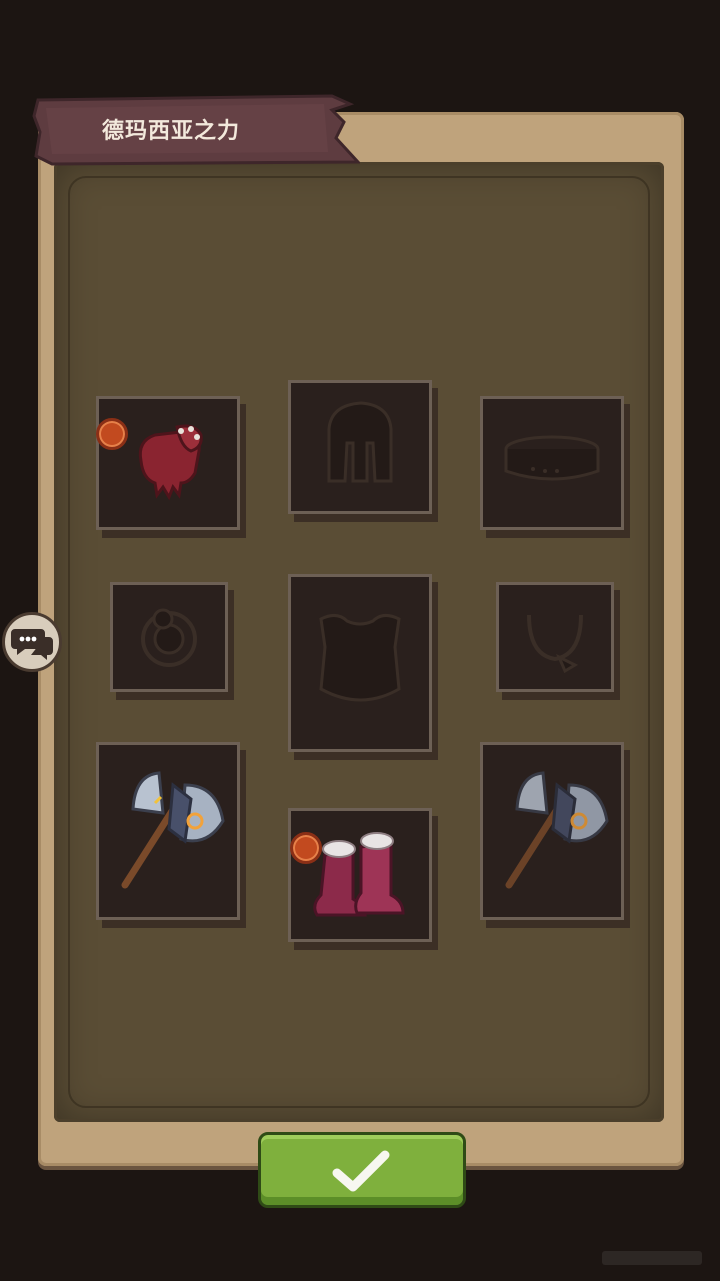  Describe the element at coordinates (360, 658) in the screenshot. I see `chest-armor-silhouette-icon` at that location.